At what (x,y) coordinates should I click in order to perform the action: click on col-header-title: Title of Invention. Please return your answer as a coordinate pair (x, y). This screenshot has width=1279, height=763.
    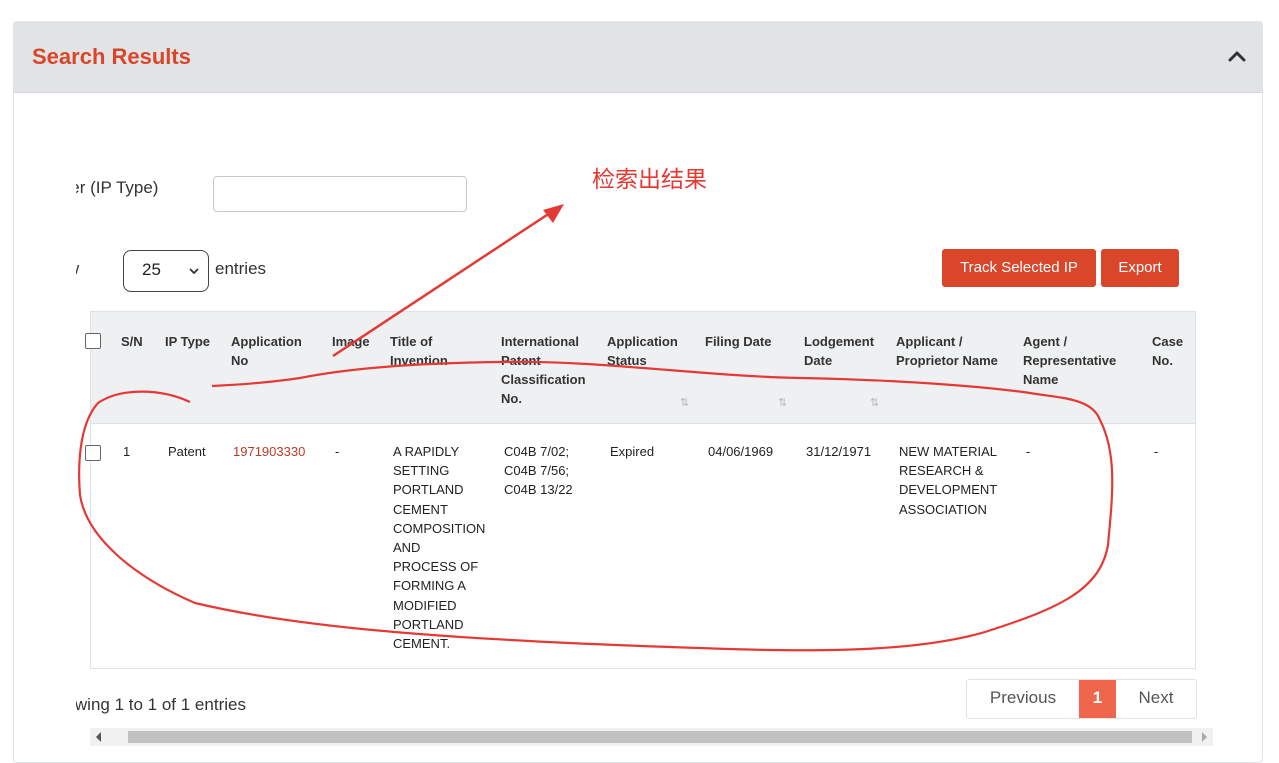
    Looking at the image, I should click on (430, 351).